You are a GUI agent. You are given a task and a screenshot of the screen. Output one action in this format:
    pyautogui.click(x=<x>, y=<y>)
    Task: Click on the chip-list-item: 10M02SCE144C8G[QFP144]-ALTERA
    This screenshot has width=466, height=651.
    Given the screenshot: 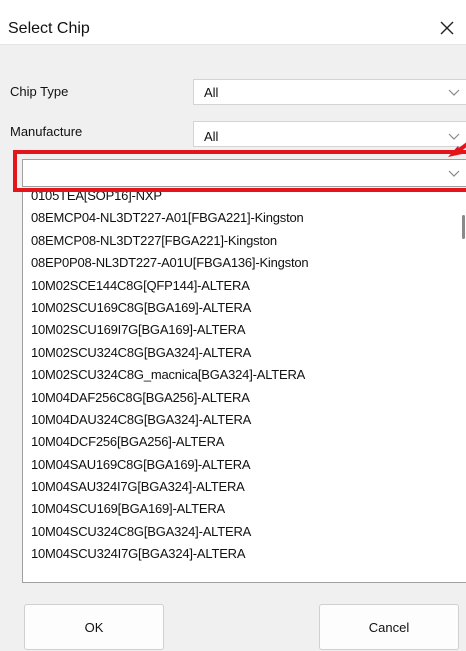 What is the action you would take?
    pyautogui.click(x=233, y=286)
    